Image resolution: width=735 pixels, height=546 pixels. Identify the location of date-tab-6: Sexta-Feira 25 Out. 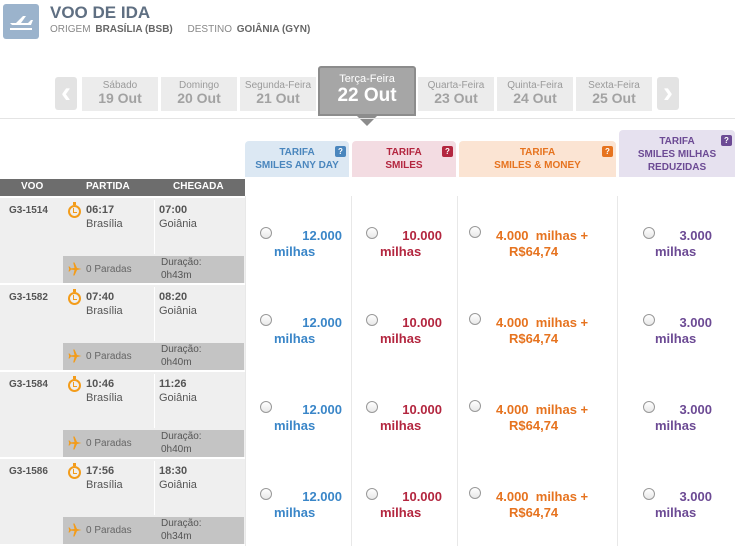
(614, 94).